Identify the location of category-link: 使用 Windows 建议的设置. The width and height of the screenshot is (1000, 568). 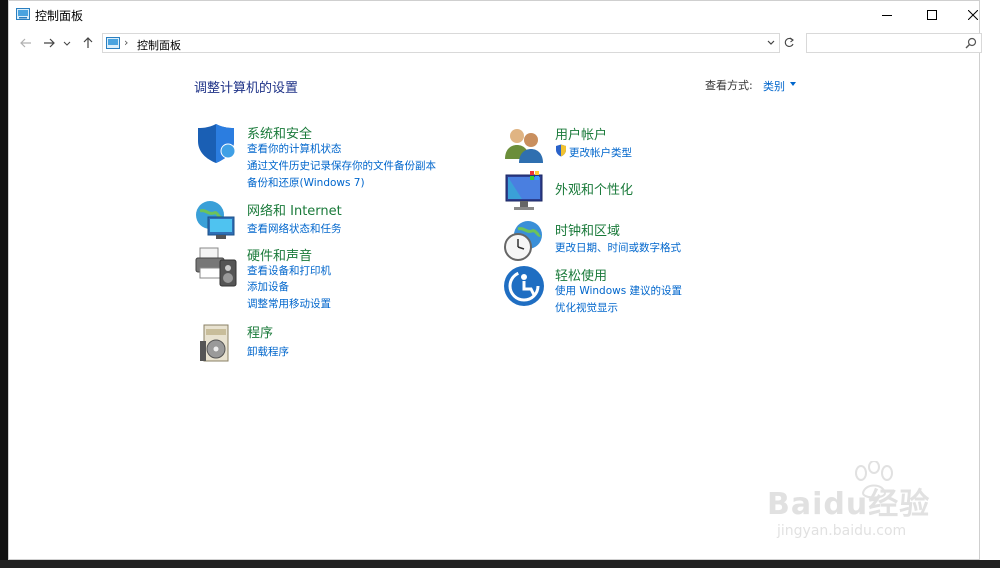
(618, 290).